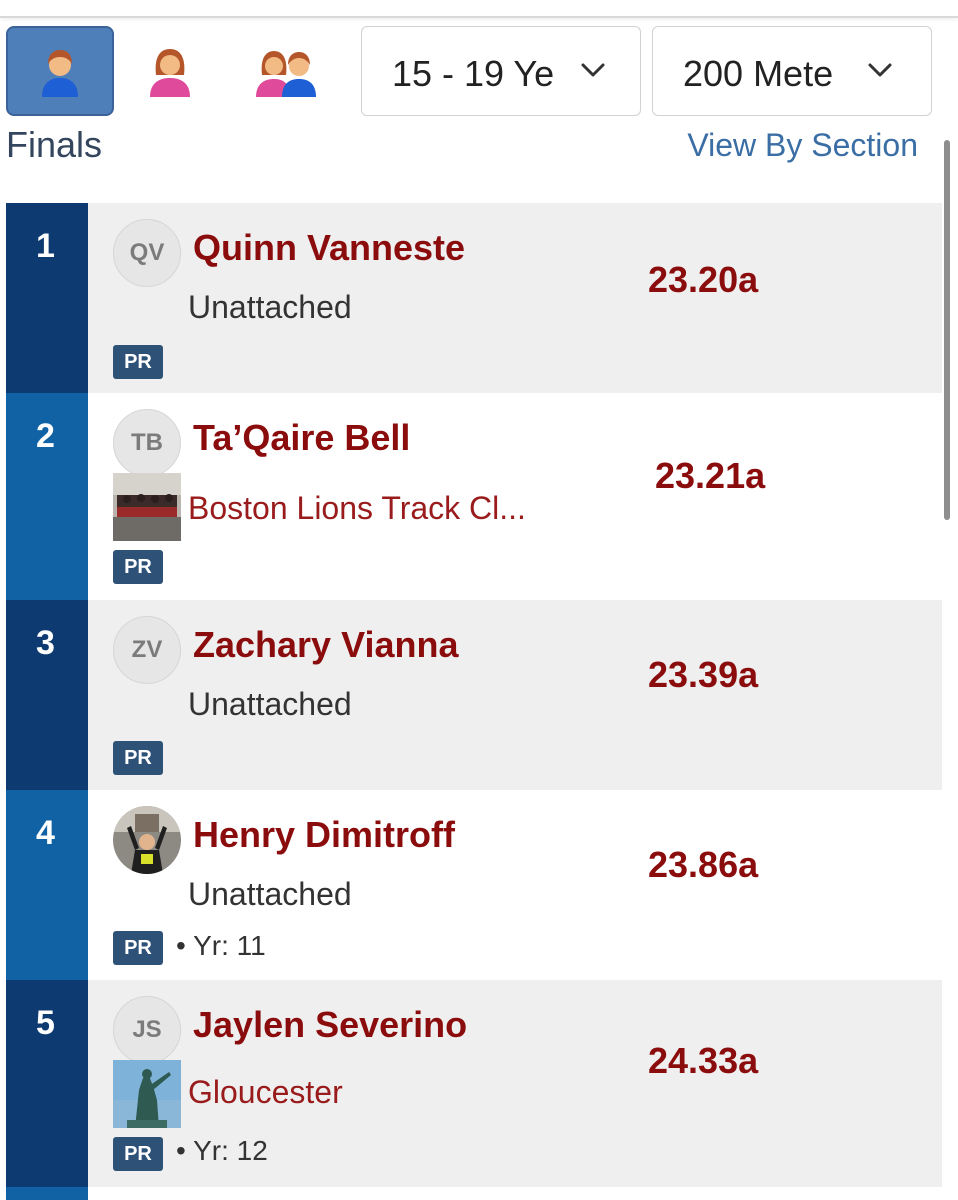  Describe the element at coordinates (710, 475) in the screenshot. I see `result-mark: 23.21a` at that location.